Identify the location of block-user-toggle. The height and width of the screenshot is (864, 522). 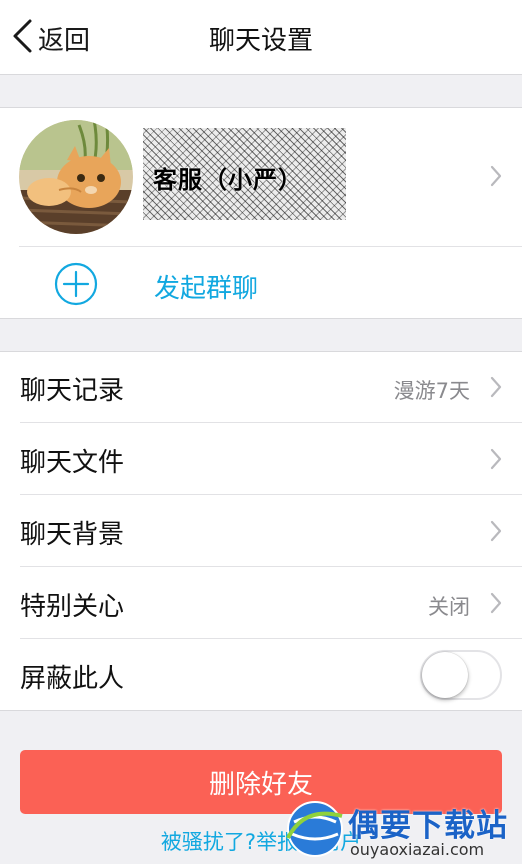
(461, 675).